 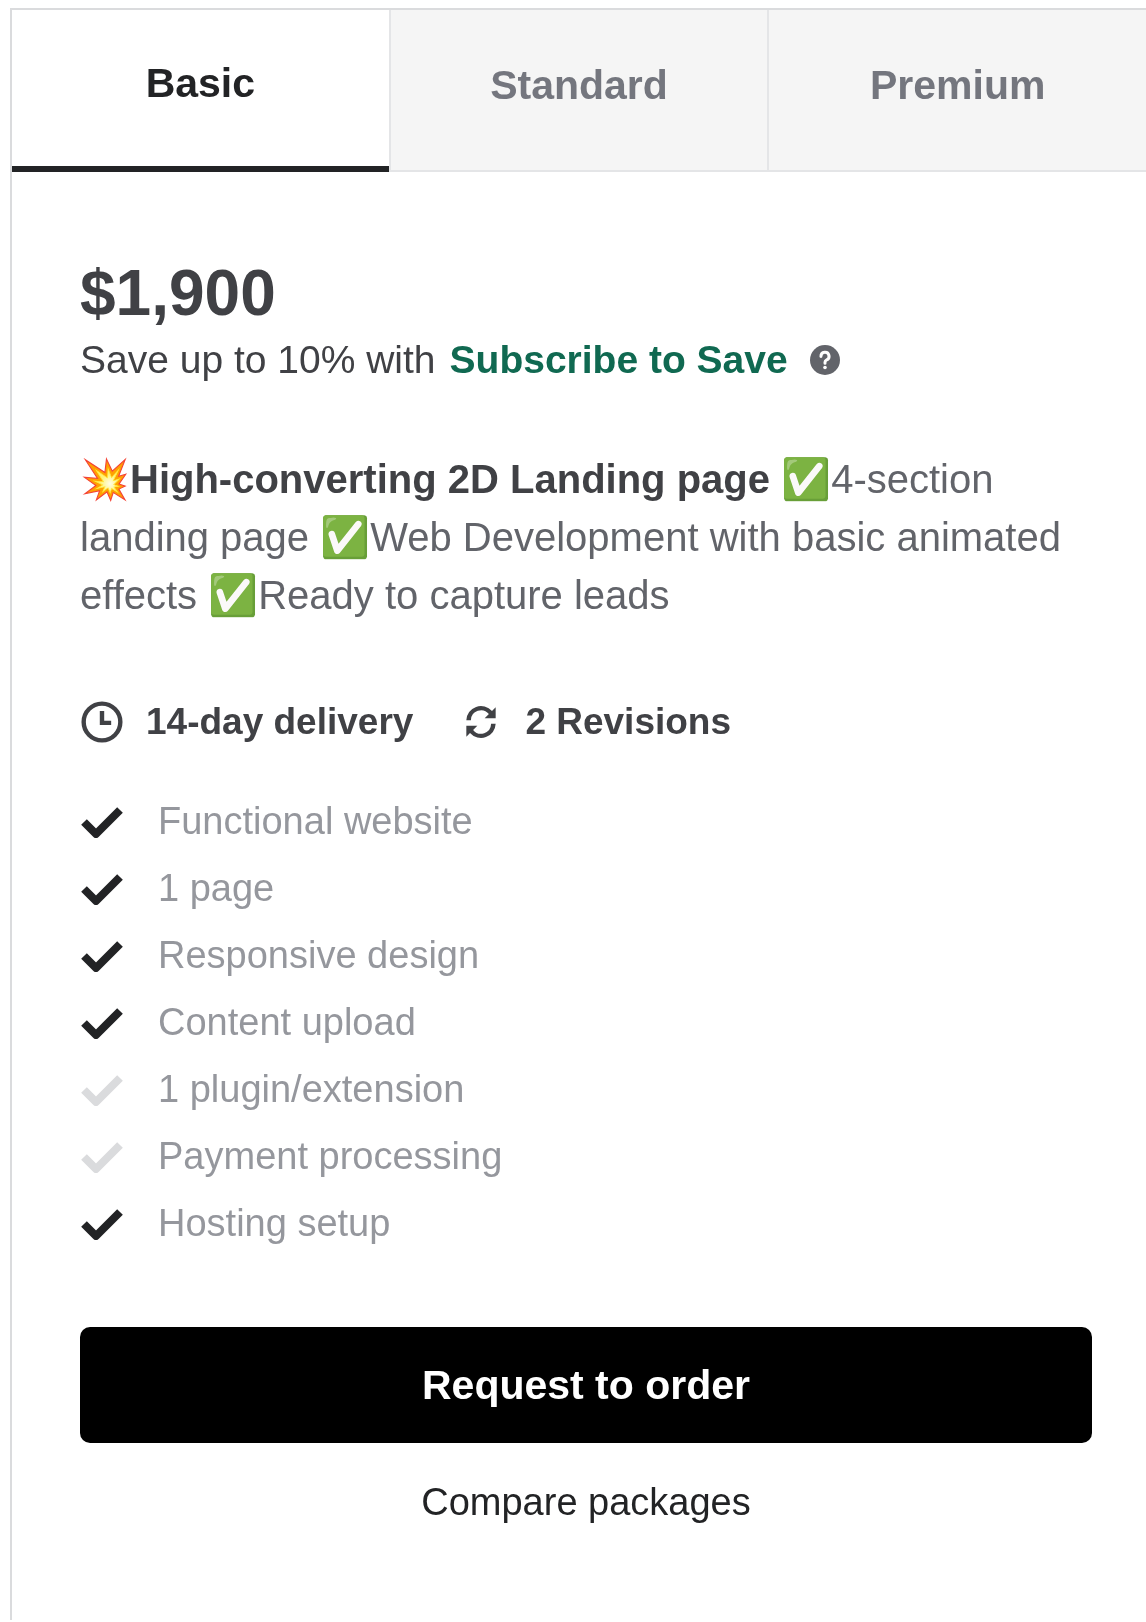 What do you see at coordinates (571, 538) in the screenshot?
I see `package-description: 💥High-converting 2D Landing page ✅4-section landing page ✅Web Development with basic animated effects ✅Ready to capture leads` at bounding box center [571, 538].